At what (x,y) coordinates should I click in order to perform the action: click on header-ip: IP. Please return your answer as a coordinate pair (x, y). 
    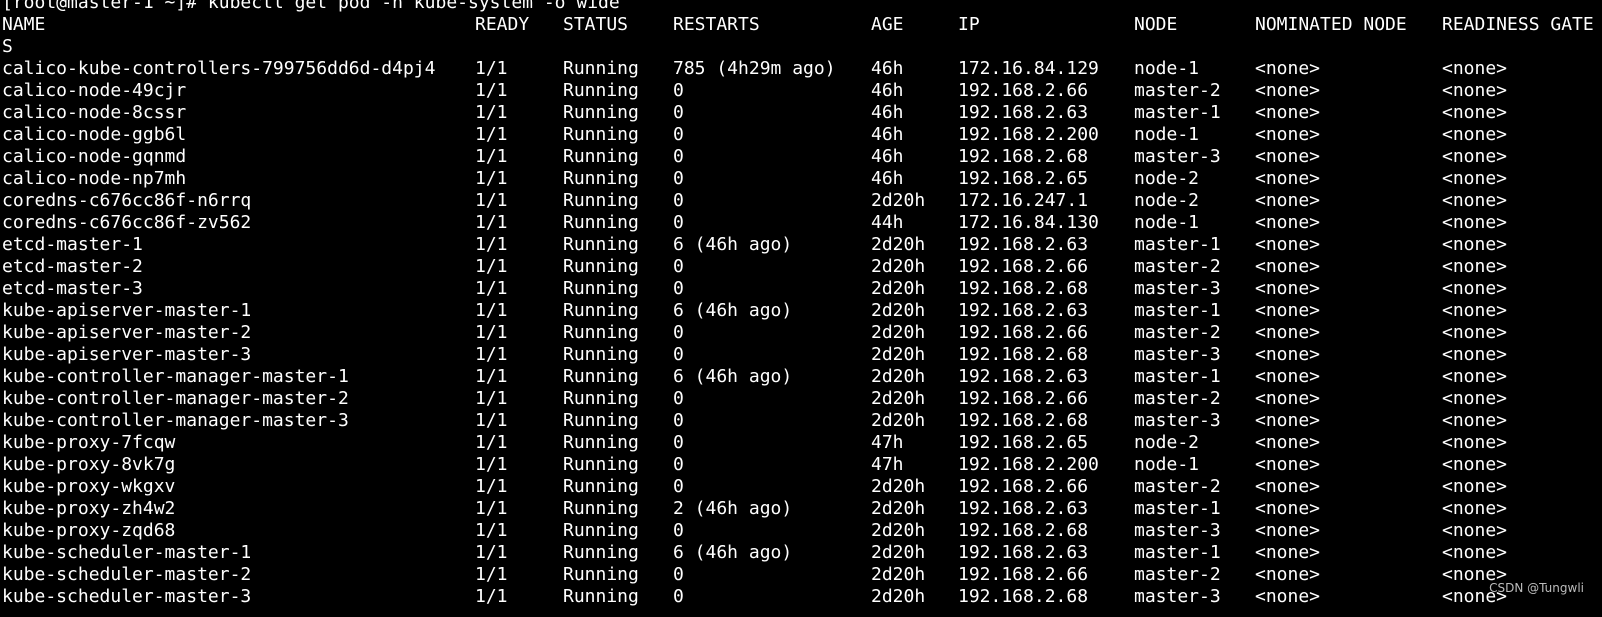
    Looking at the image, I should click on (969, 24).